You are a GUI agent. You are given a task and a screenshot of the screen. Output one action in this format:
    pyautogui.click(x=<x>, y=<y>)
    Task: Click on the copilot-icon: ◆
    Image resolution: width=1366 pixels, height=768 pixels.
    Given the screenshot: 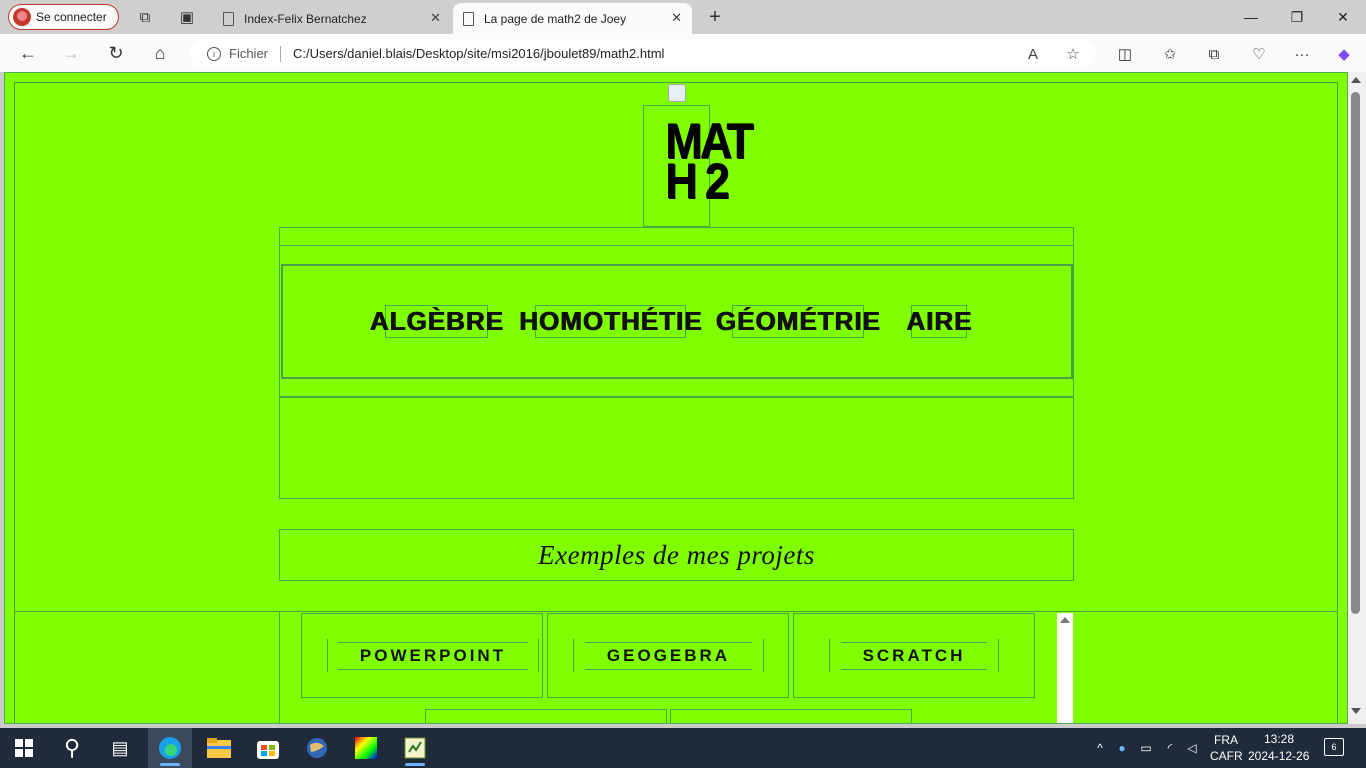 What is the action you would take?
    pyautogui.click(x=1344, y=54)
    